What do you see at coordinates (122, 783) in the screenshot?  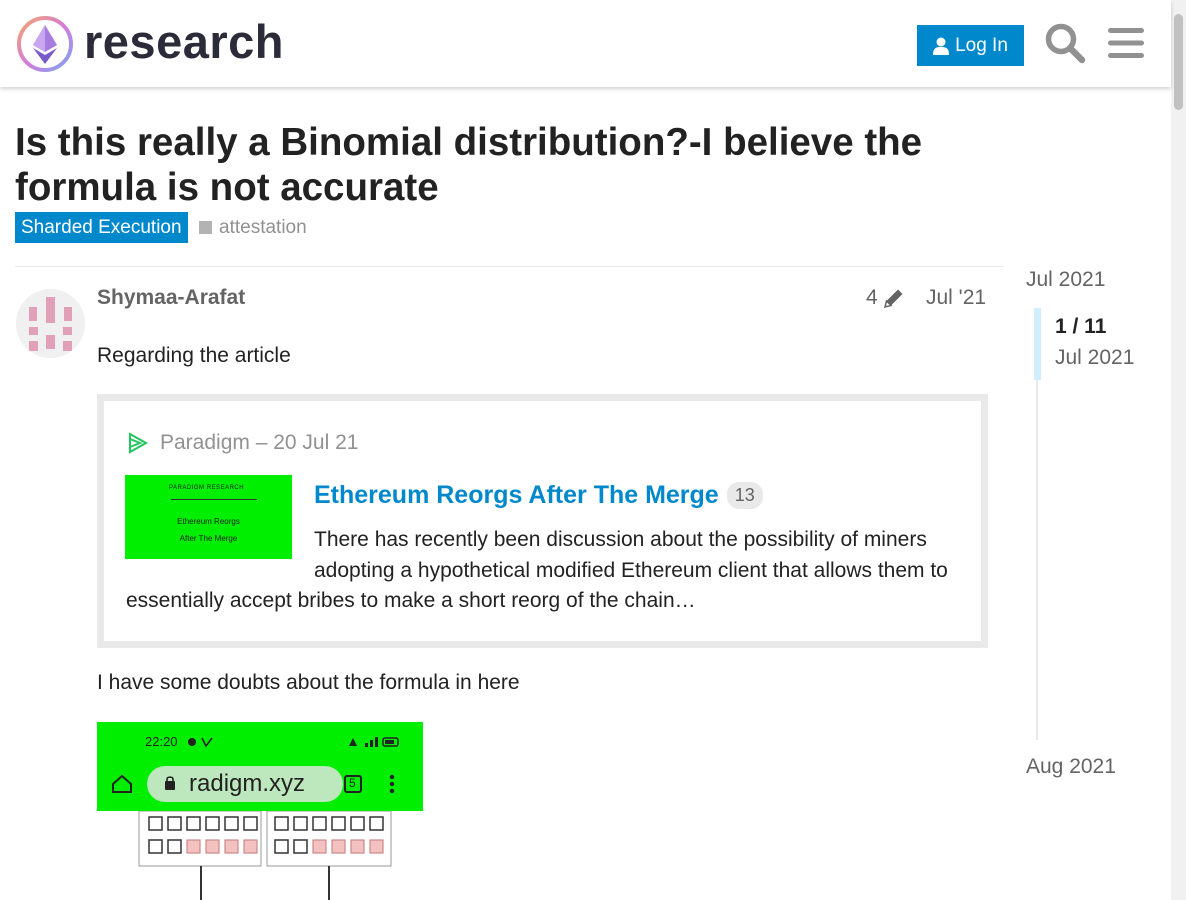 I see `image-home-icon` at bounding box center [122, 783].